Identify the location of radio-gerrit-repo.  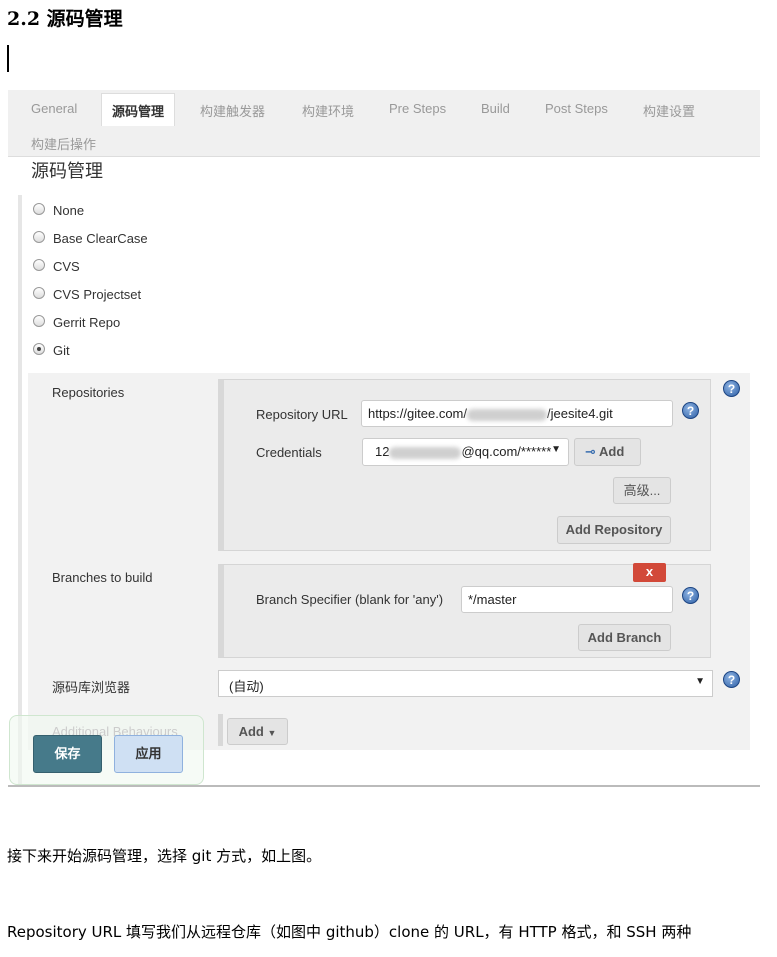
(39, 321).